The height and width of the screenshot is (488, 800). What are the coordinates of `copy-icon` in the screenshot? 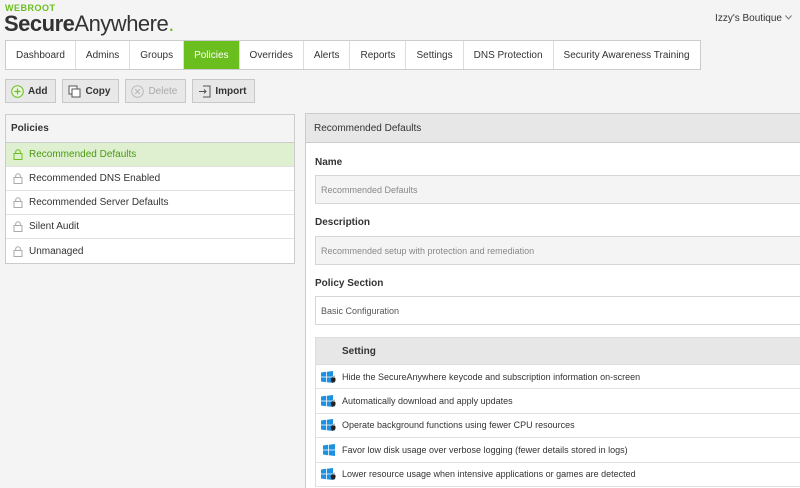 It's located at (74, 91).